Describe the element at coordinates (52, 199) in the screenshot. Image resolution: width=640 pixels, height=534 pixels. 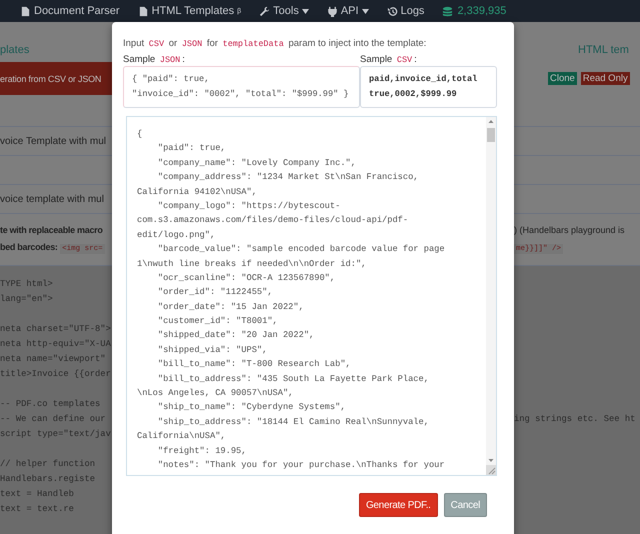
I see `description-field-value: voice template with mul` at that location.